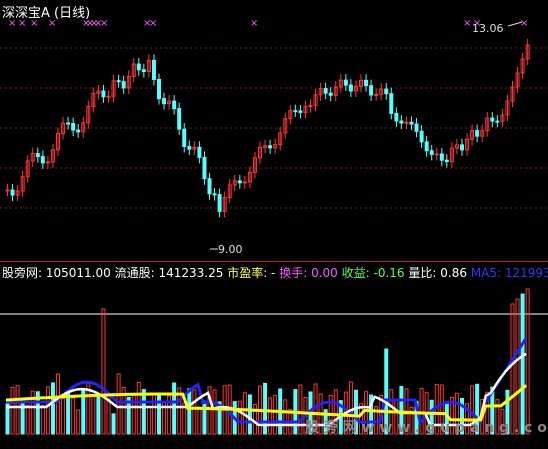 The image size is (548, 449). What do you see at coordinates (291, 273) in the screenshot?
I see `turnover-label: 换手` at bounding box center [291, 273].